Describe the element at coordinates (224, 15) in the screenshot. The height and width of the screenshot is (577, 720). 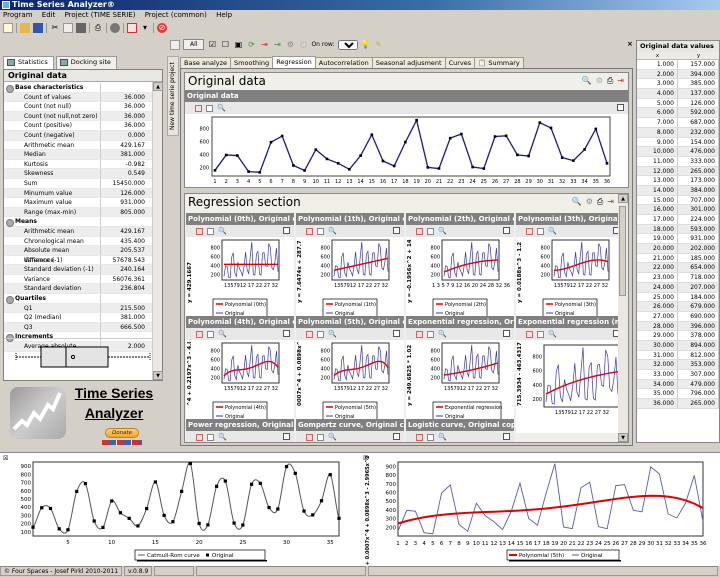
I see `menu-help: Help` at that location.